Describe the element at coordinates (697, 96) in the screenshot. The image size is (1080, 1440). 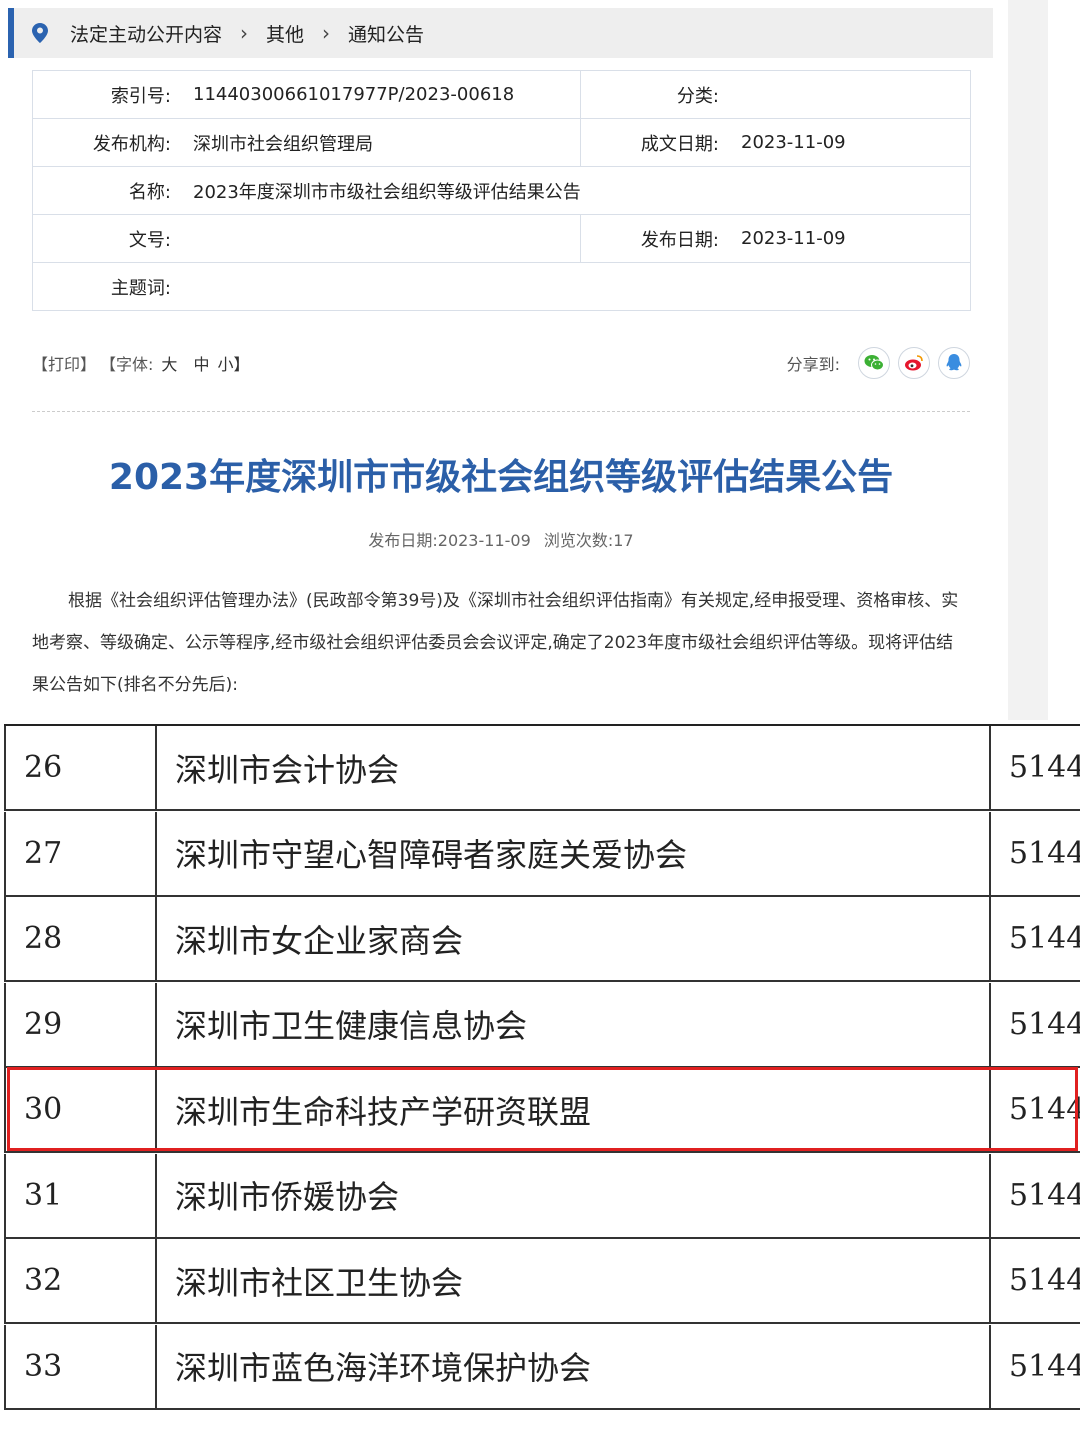
I see `category-label: 分类:` at that location.